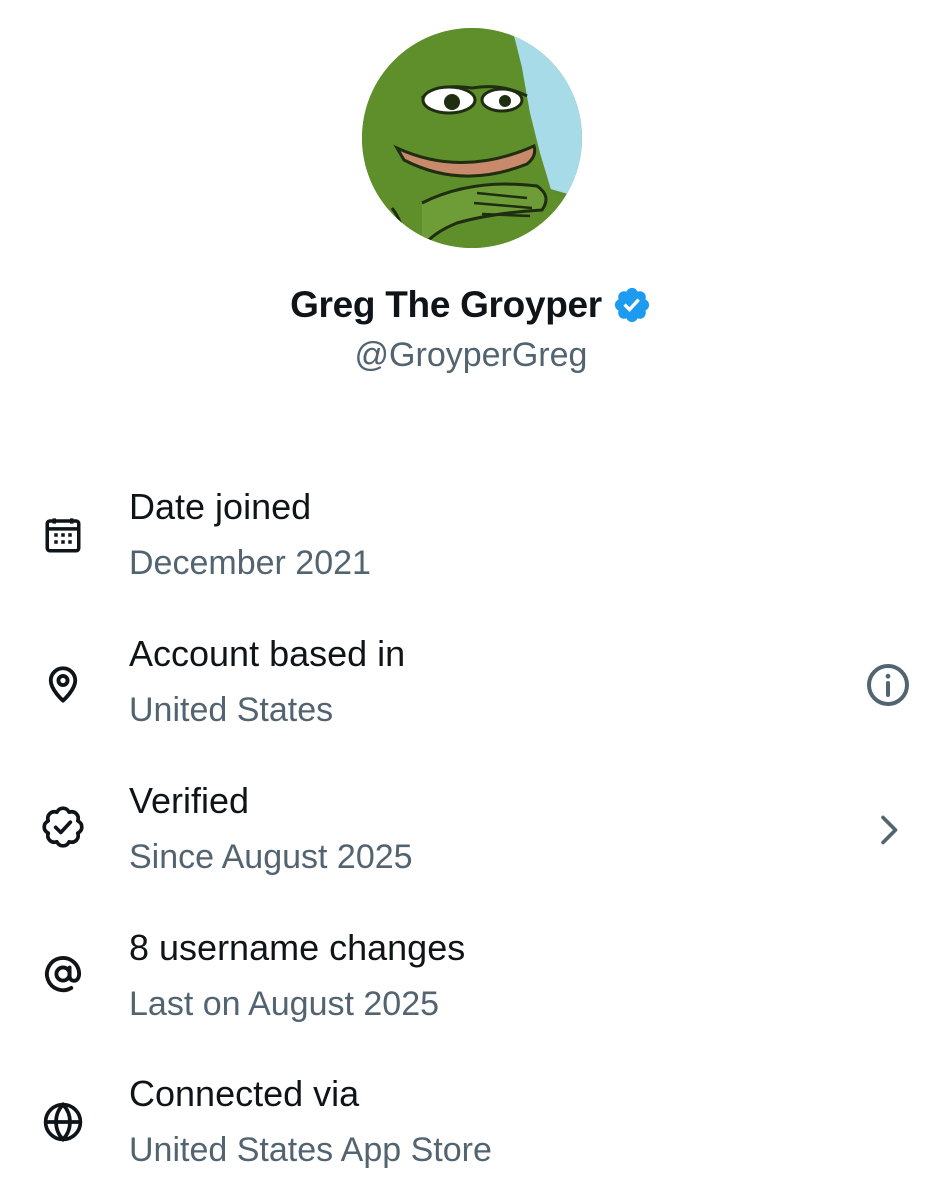  I want to click on location-pin-icon, so click(63, 684).